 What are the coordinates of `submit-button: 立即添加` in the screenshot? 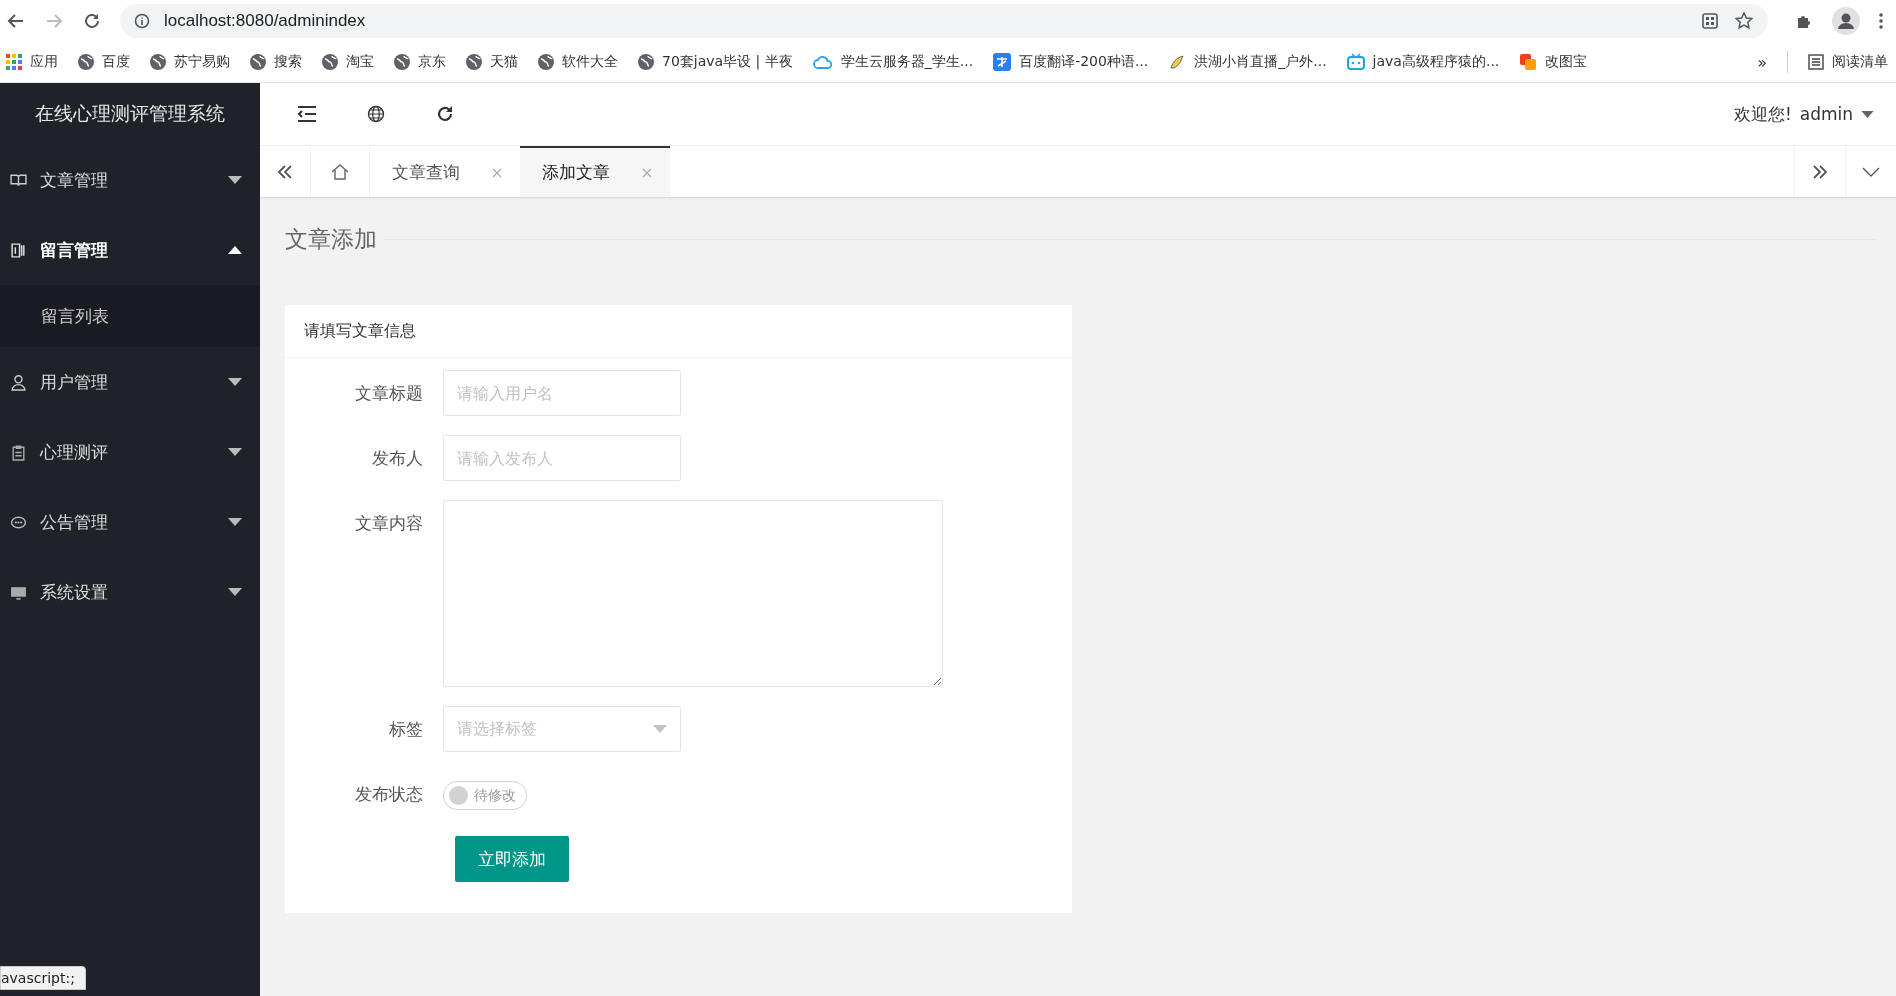 It's located at (512, 859).